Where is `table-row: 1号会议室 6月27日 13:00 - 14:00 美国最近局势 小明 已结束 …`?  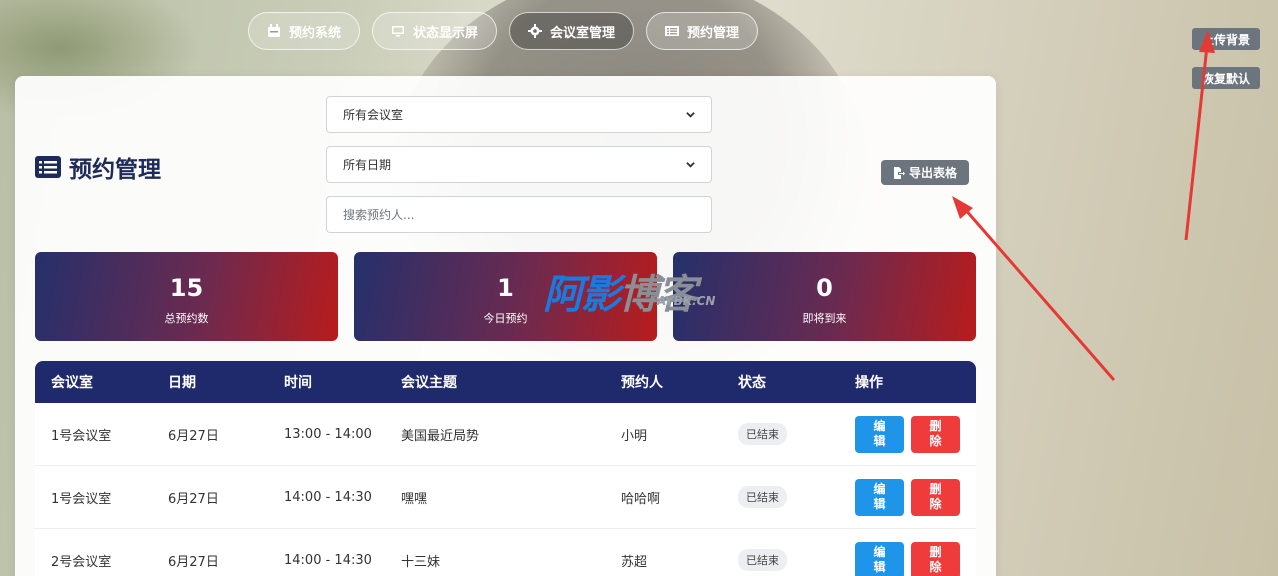
table-row: 1号会议室 6月27日 13:00 - 14:00 美国最近局势 小明 已结束 … is located at coordinates (505, 434).